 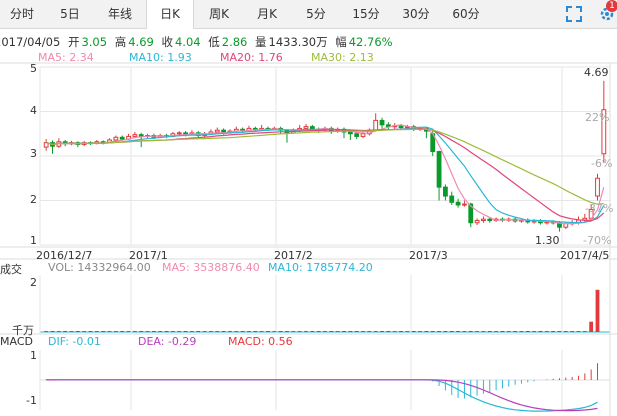 I want to click on macd-dea: DEA: -0.29, so click(x=167, y=341).